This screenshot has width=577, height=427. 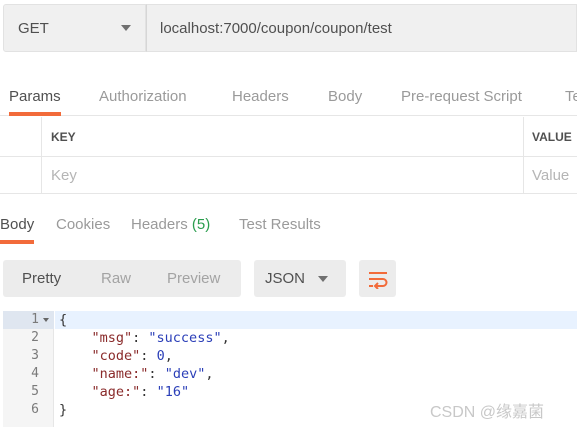 I want to click on code-line: {, so click(x=63, y=320).